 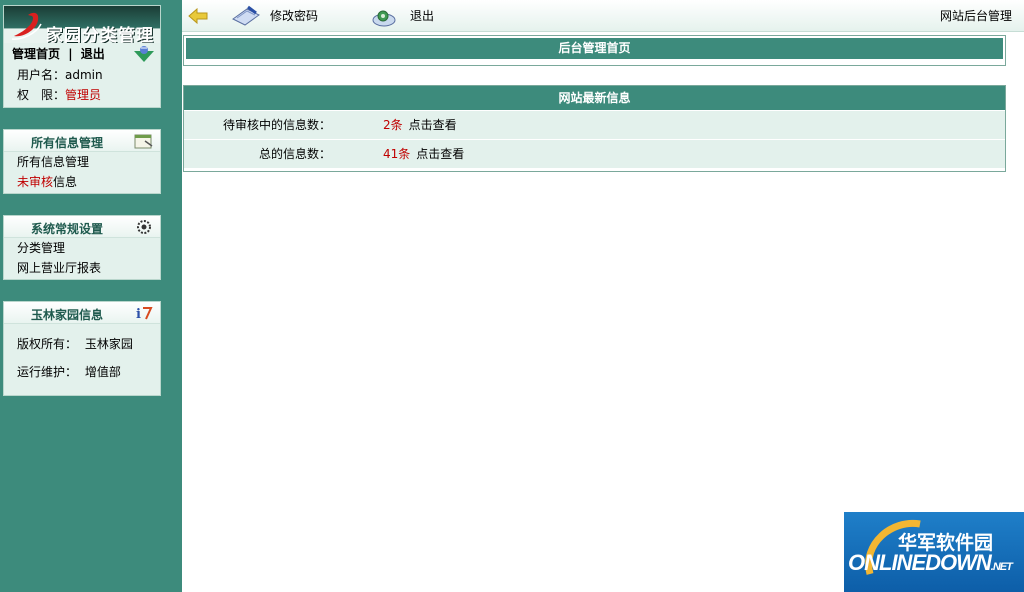 I want to click on svg-text: i, so click(x=138, y=314).